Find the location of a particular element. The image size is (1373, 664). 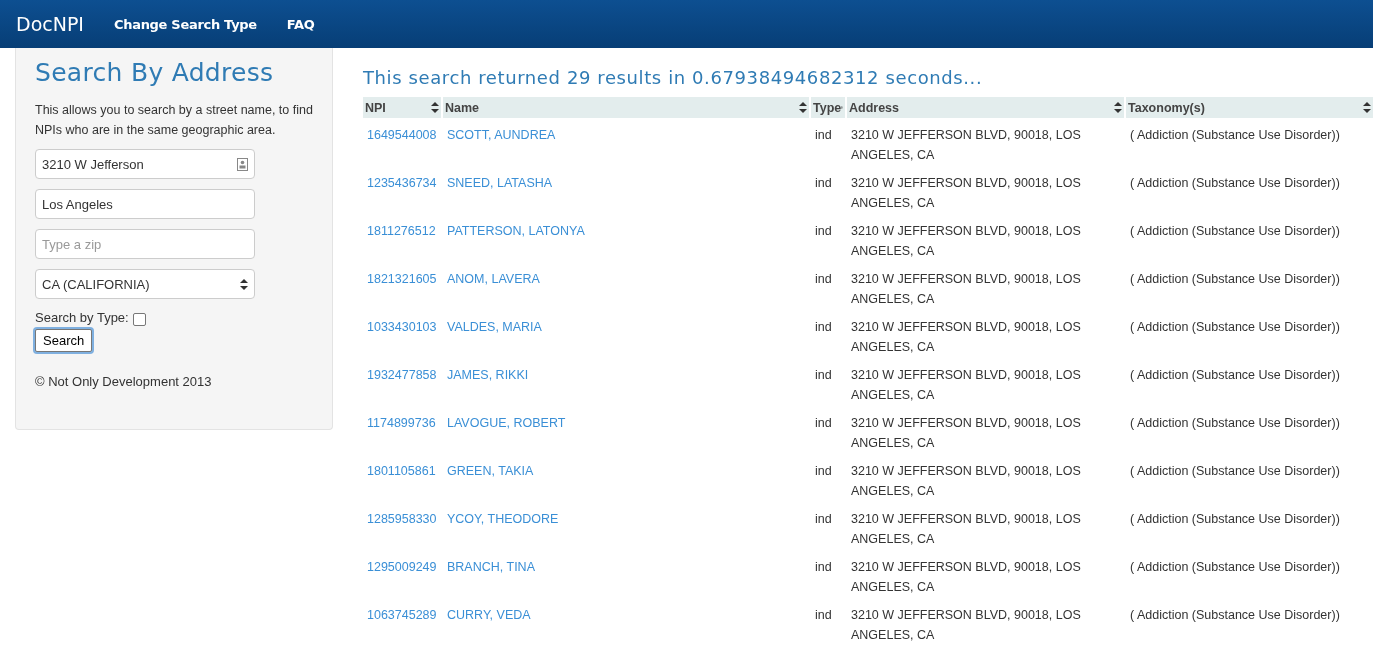

name-link: YCOY, THEODORE is located at coordinates (626, 526).